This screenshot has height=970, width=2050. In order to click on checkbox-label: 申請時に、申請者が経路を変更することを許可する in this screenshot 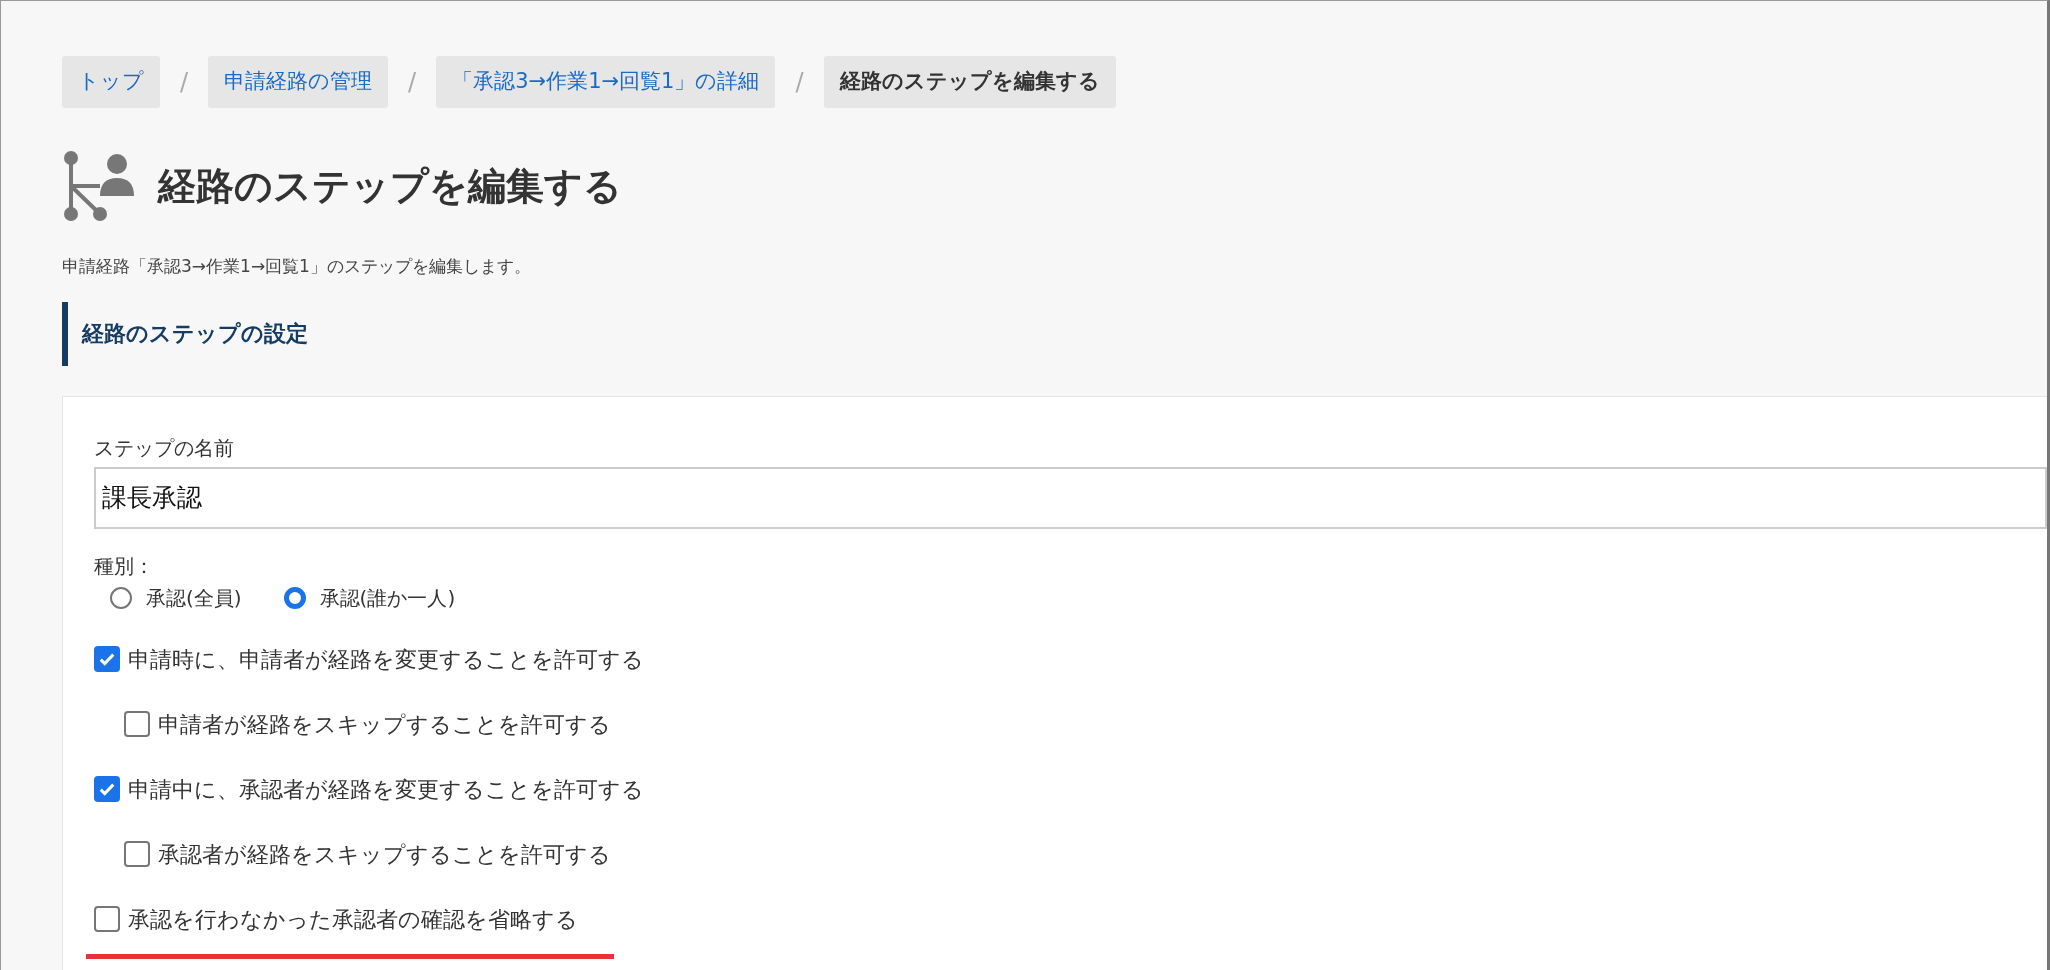, I will do `click(386, 659)`.